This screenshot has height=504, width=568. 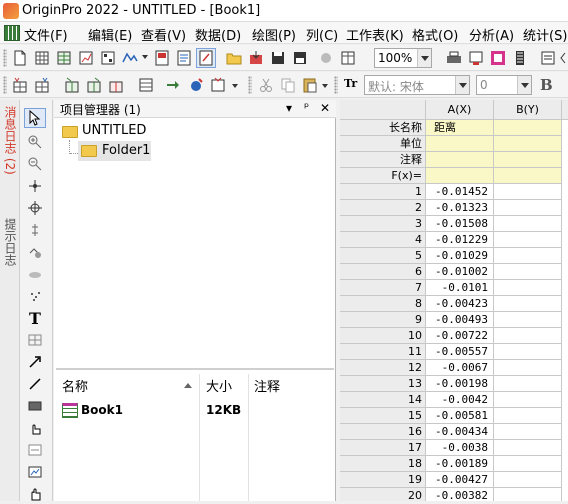 I want to click on code-builder-icon, so click(x=563, y=58).